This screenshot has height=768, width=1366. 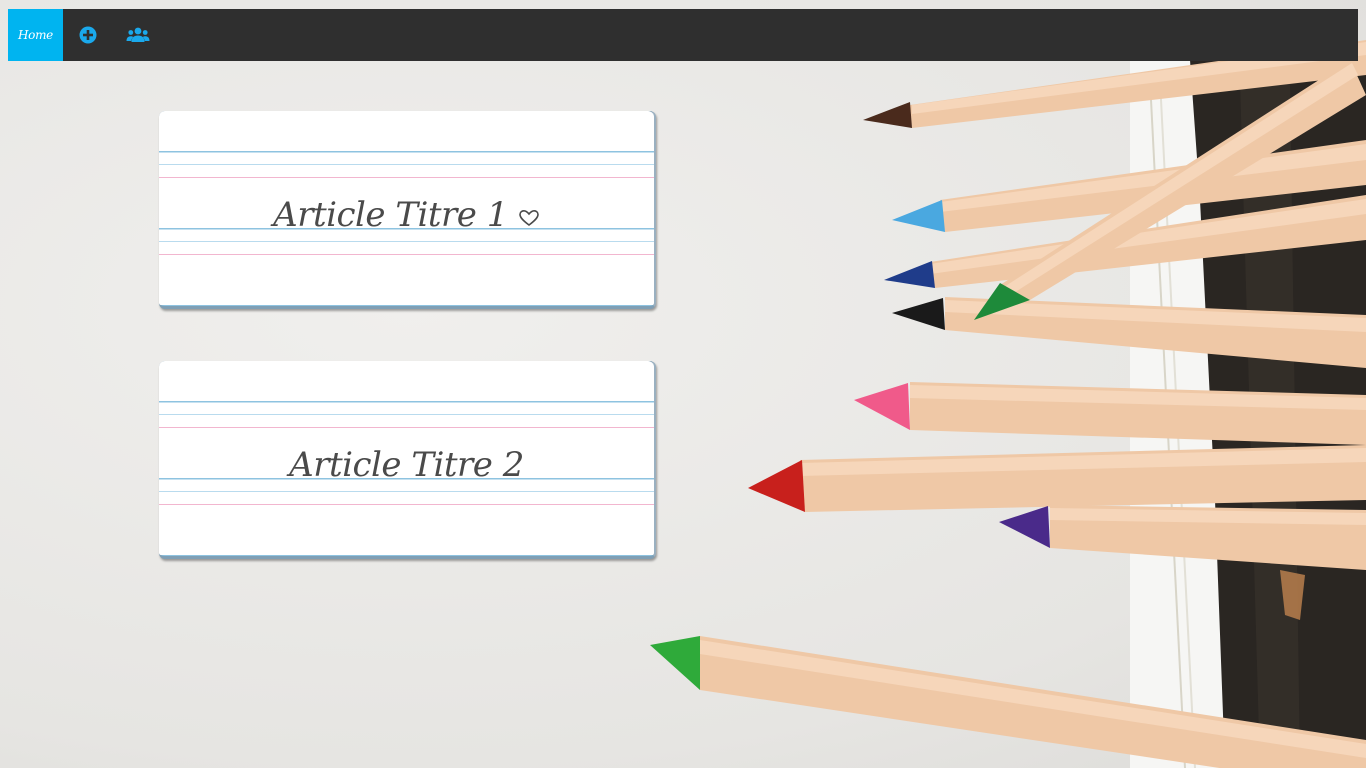 I want to click on article-card-2-title: Article Titre 2, so click(x=406, y=464).